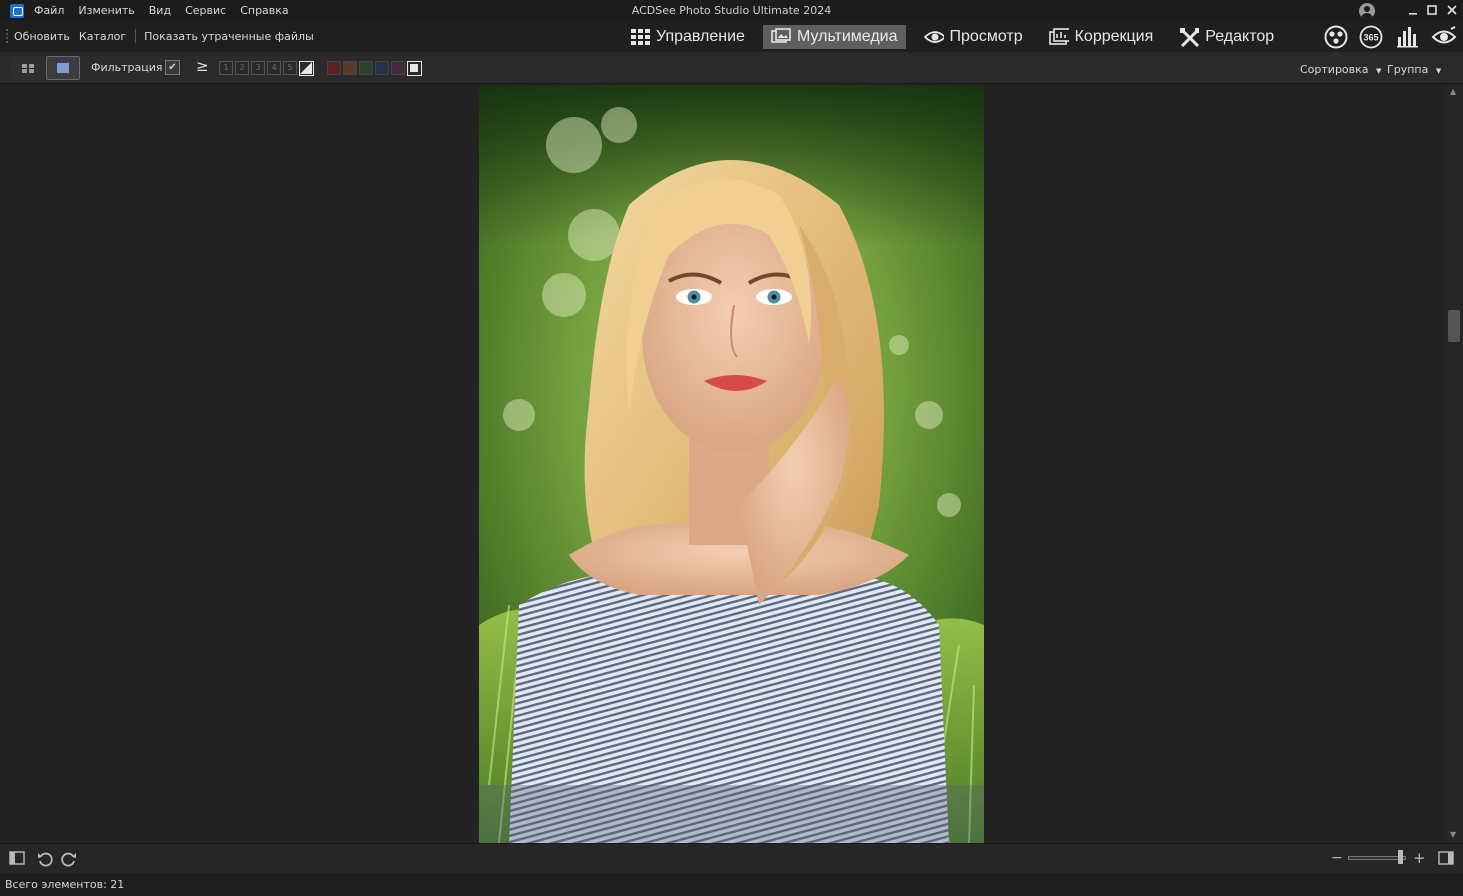 The height and width of the screenshot is (896, 1463). What do you see at coordinates (1444, 35) in the screenshot?
I see `eye-swirl-icon` at bounding box center [1444, 35].